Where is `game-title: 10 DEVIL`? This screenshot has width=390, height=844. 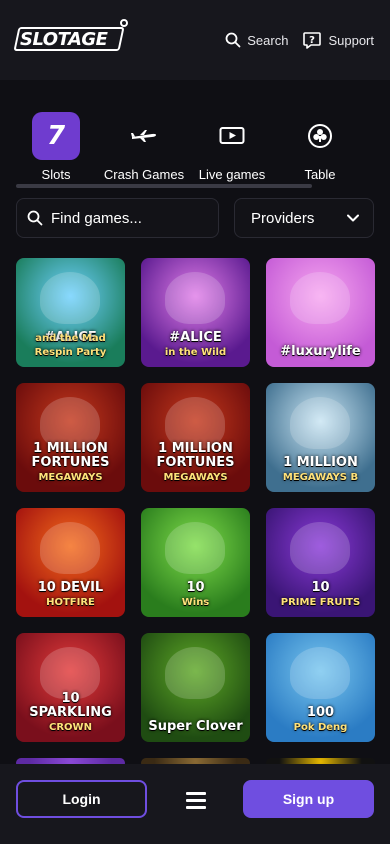 game-title: 10 DEVIL is located at coordinates (70, 587).